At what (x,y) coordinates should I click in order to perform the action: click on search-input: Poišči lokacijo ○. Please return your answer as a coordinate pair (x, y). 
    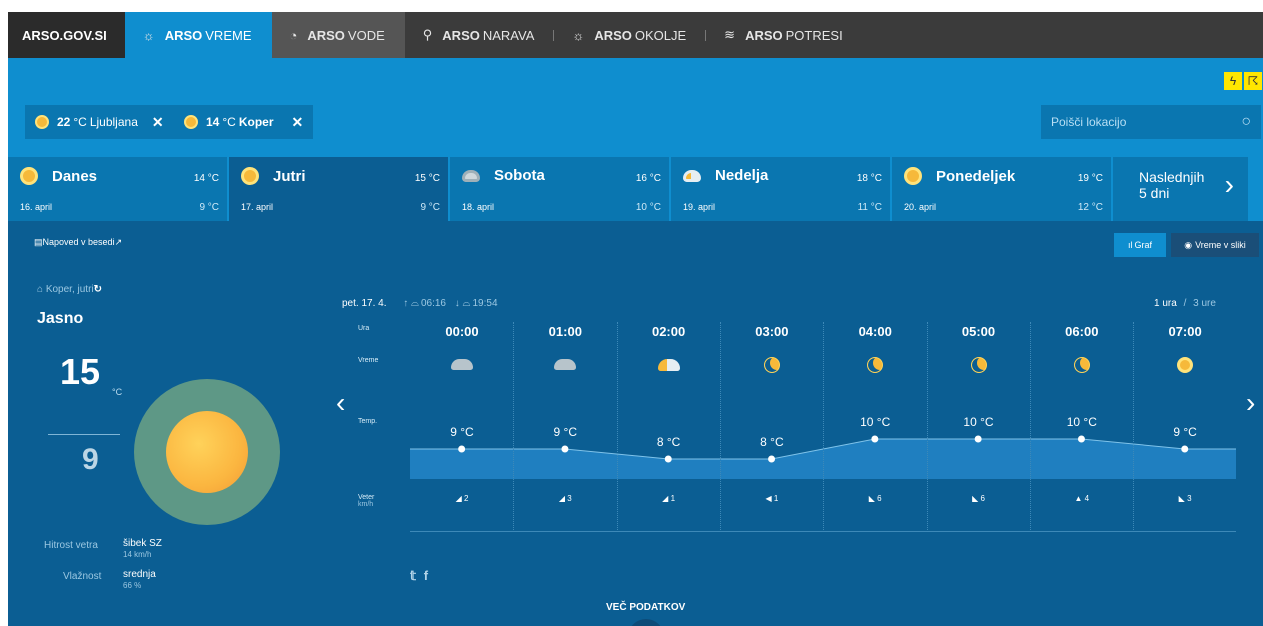
    Looking at the image, I should click on (1151, 122).